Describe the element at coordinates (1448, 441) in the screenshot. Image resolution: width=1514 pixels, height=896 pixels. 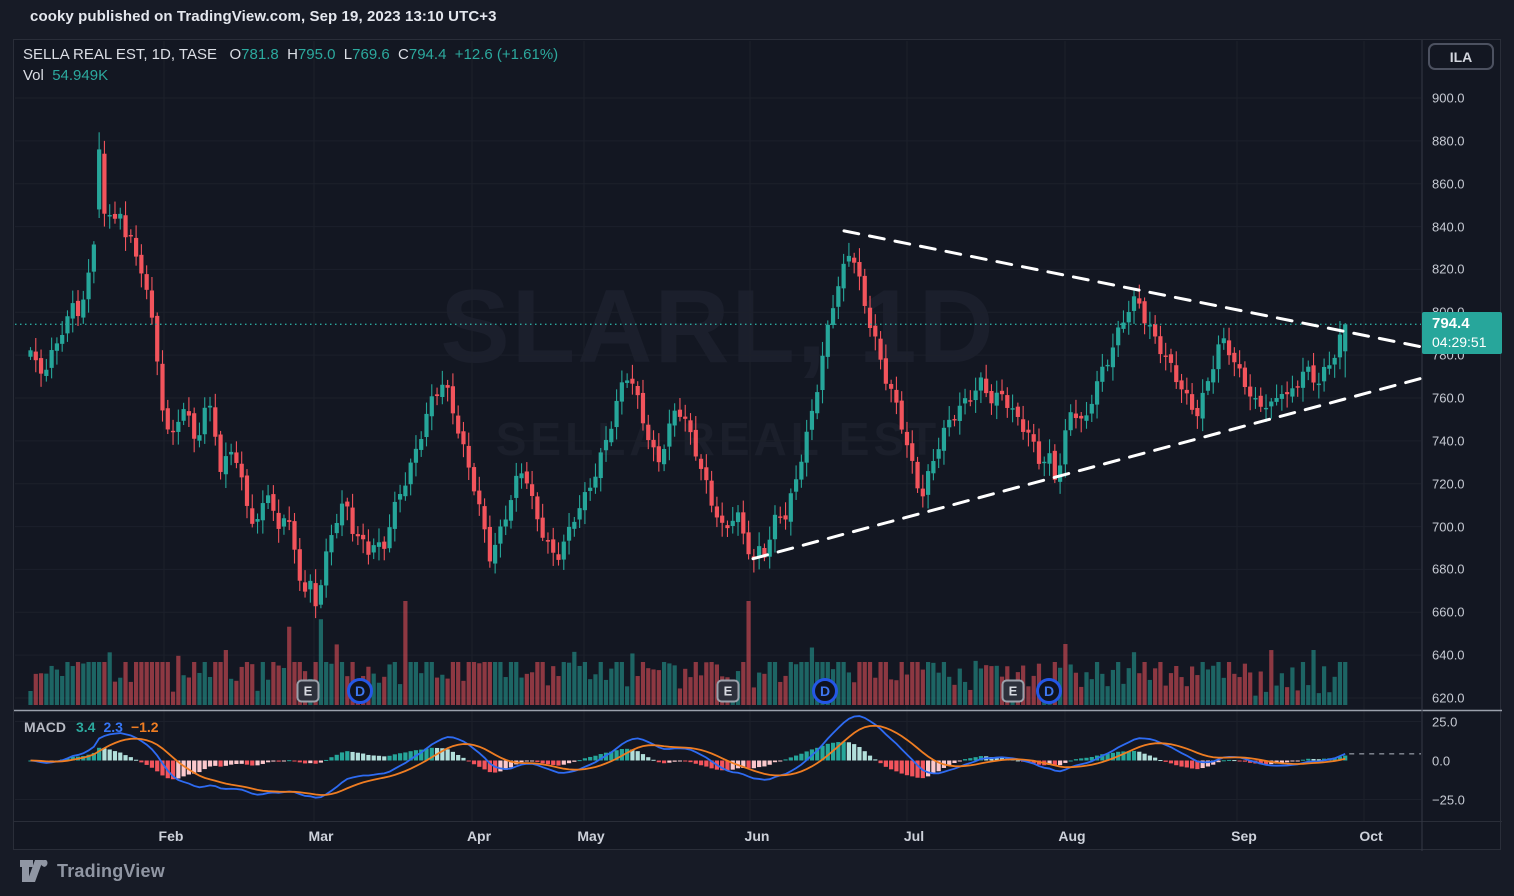
I see `price-tick-label: 740.0` at that location.